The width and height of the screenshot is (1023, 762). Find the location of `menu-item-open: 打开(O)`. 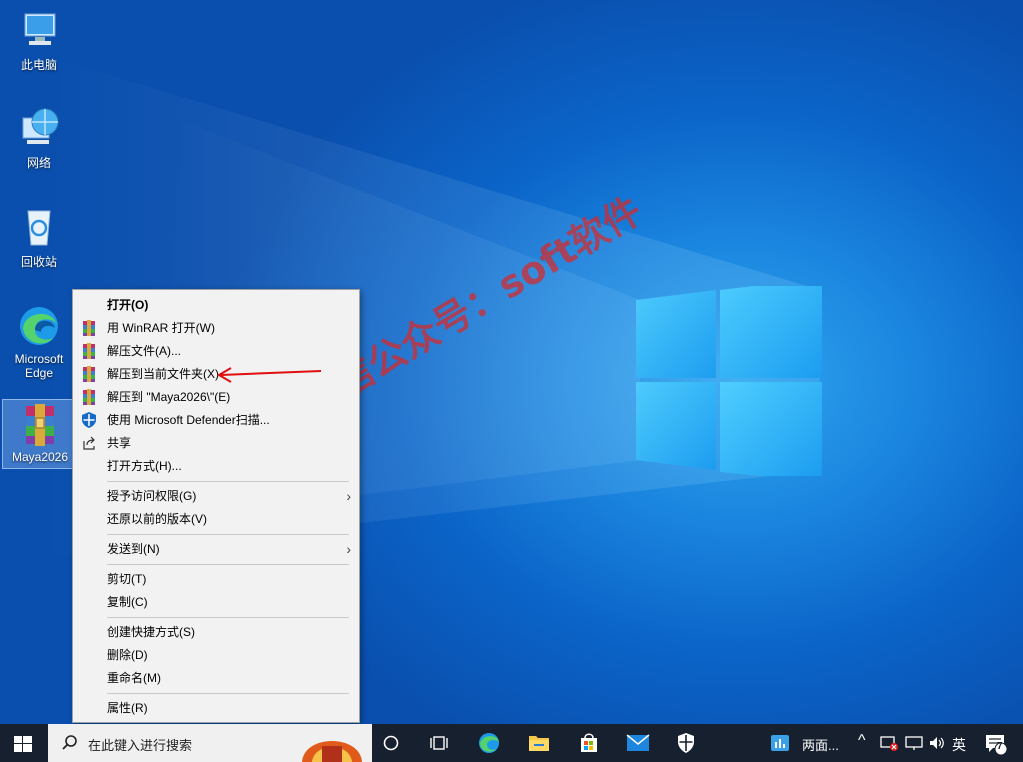

menu-item-open: 打开(O) is located at coordinates (216, 305).